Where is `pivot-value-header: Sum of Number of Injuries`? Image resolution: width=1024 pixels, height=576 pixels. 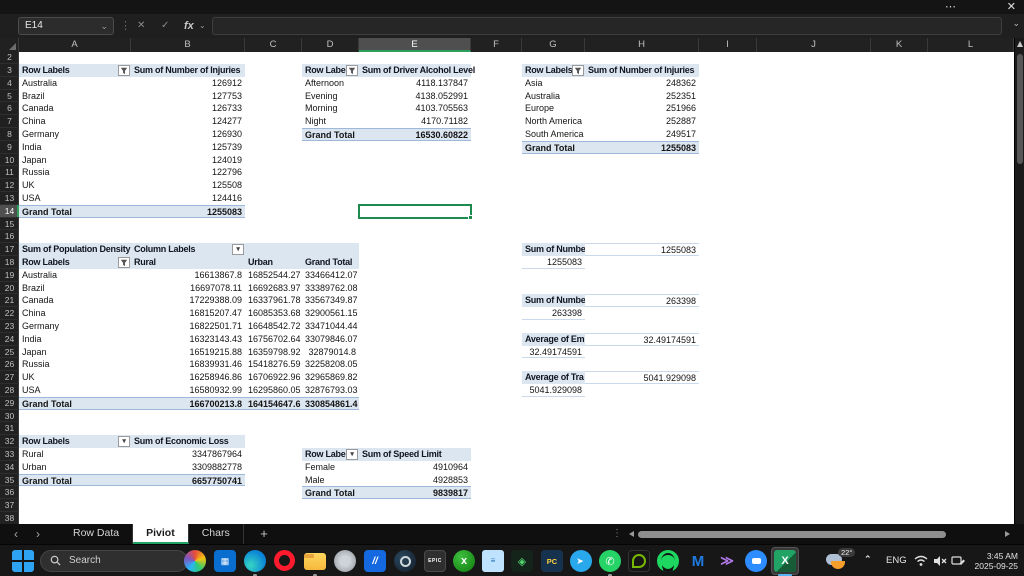
pivot-value-header: Sum of Number of Injuries is located at coordinates (188, 70).